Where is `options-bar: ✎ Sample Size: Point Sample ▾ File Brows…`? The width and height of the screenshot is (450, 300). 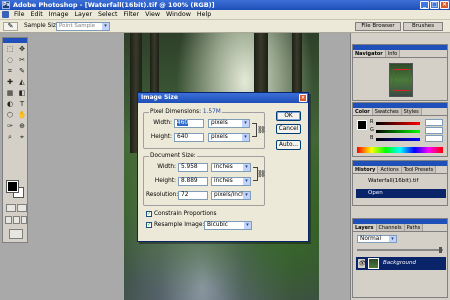 options-bar: ✎ Sample Size: Point Sample ▾ File Brows… is located at coordinates (225, 26).